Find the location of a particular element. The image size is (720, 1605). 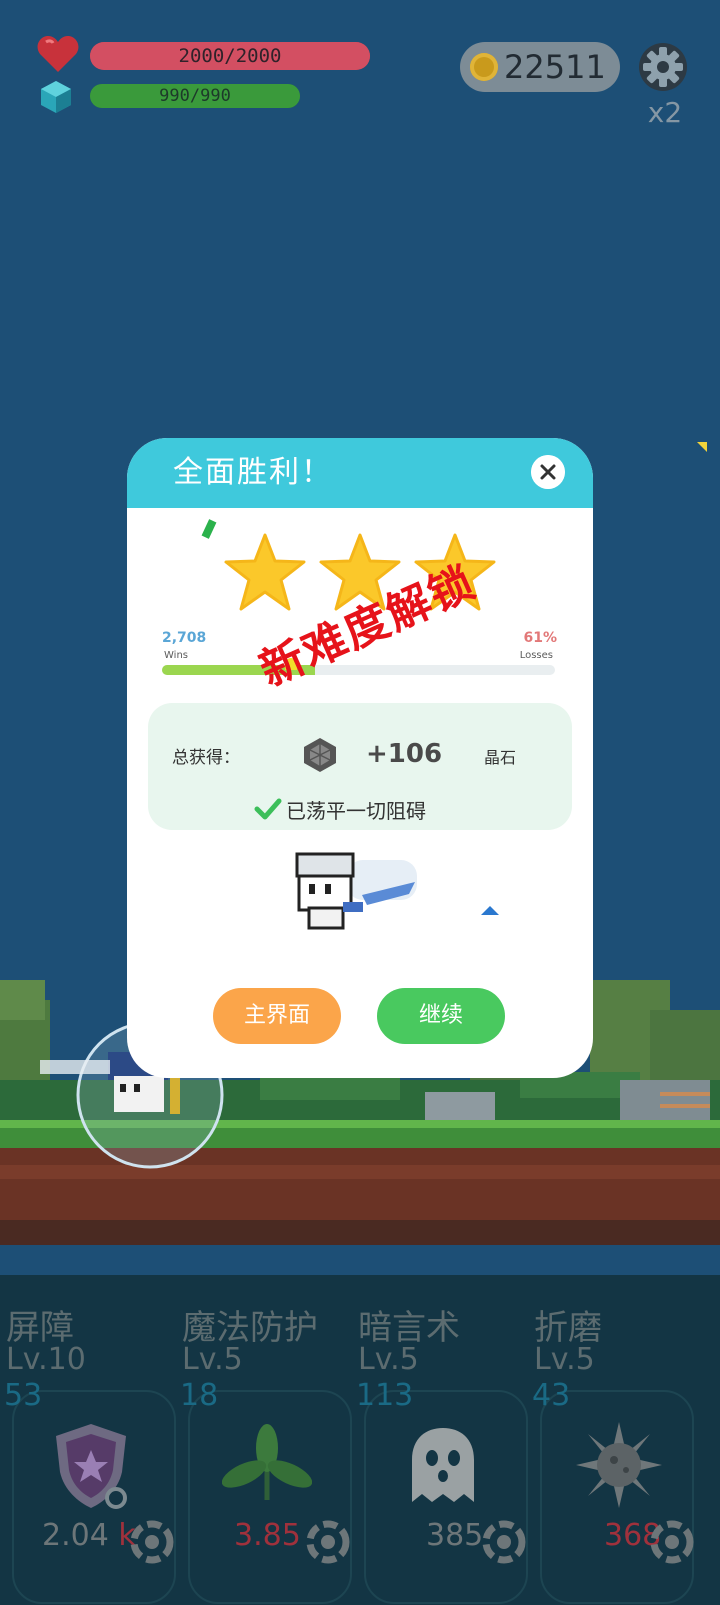

continue-button: 继续 is located at coordinates (441, 1016).